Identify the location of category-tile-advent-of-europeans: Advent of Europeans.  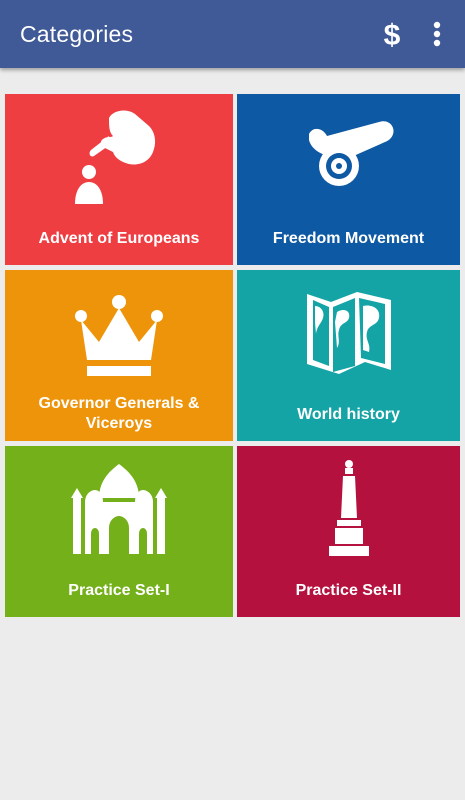
(119, 179).